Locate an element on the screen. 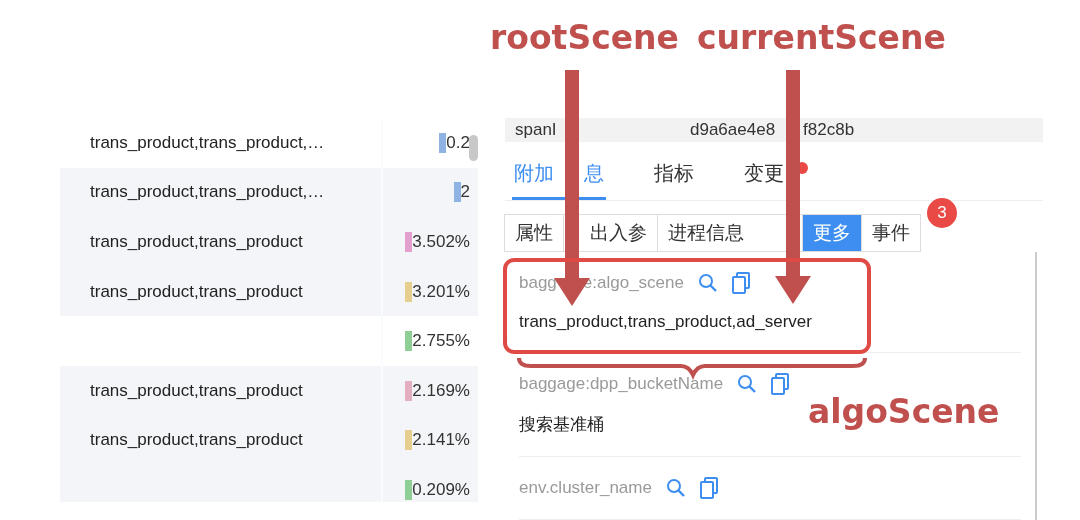 The width and height of the screenshot is (1080, 520). annotation-label: rootScene is located at coordinates (584, 37).